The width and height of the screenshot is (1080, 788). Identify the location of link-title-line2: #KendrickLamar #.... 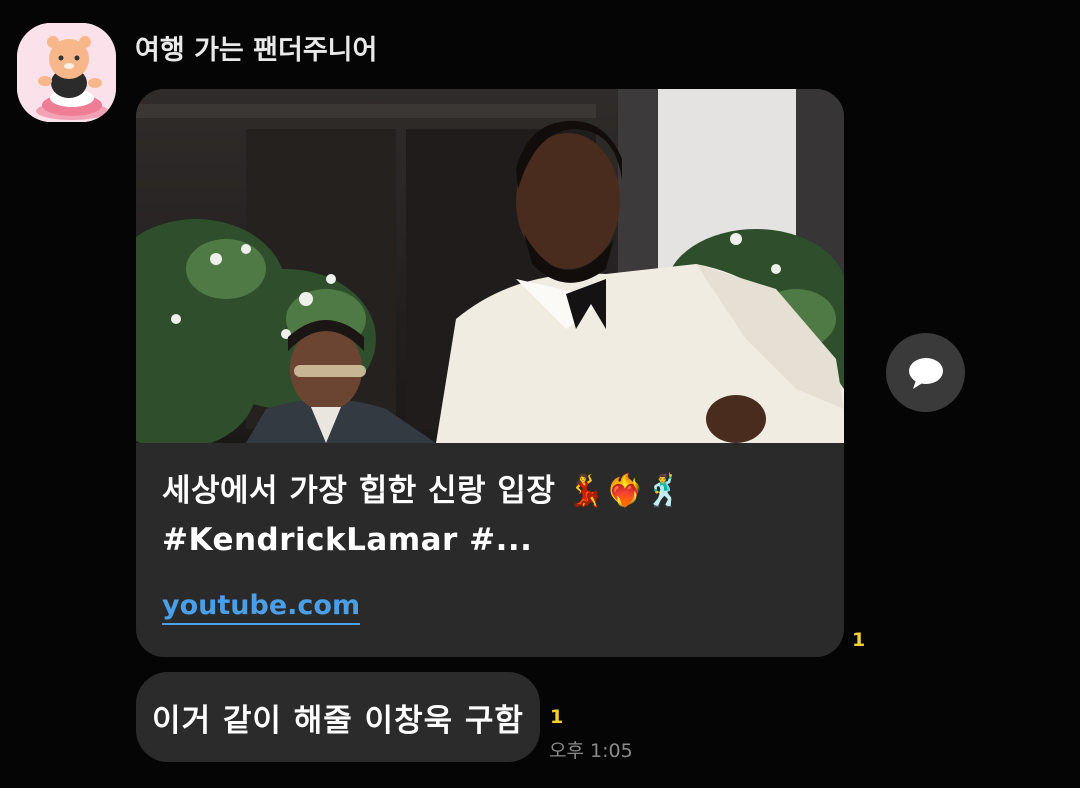
(347, 540).